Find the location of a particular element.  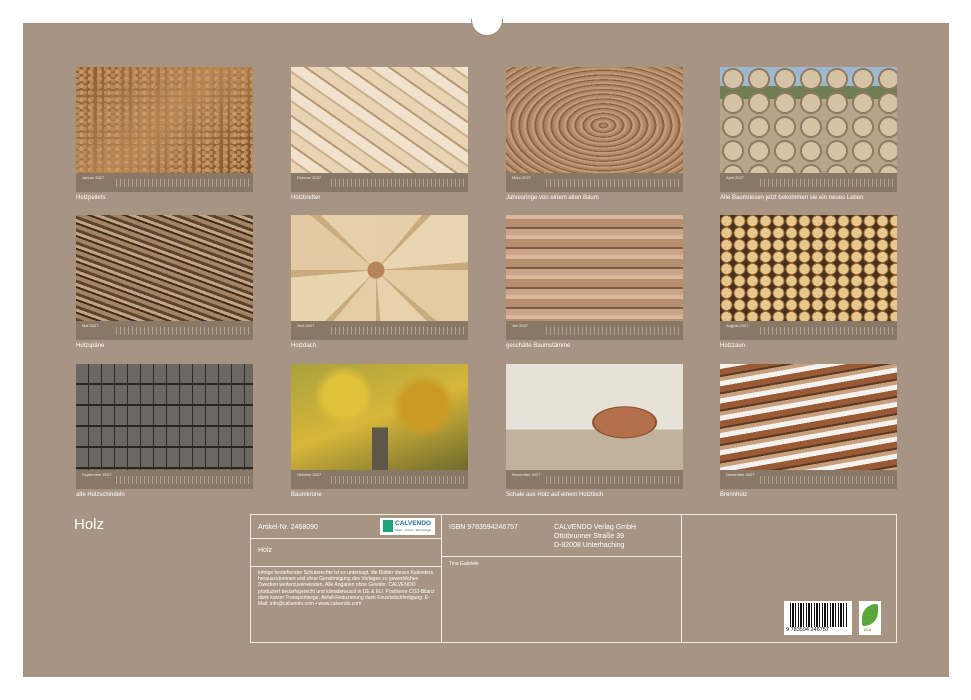

photo-wood-boards is located at coordinates (379, 120).